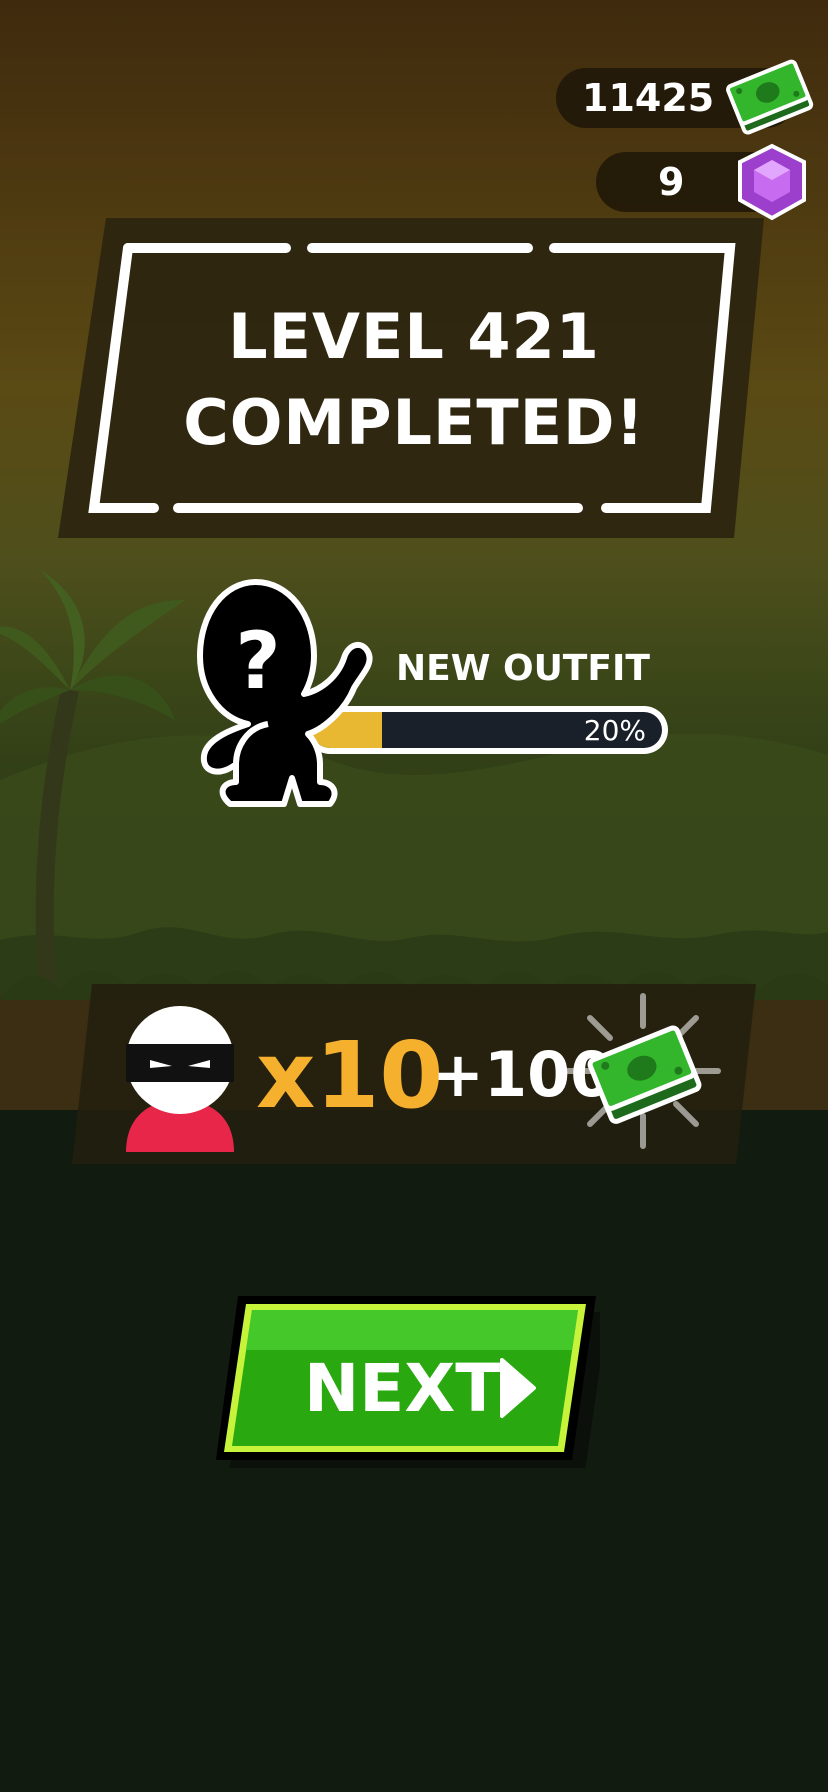 Image resolution: width=828 pixels, height=1792 pixels. I want to click on outfit-label: NEW OUTFIT, so click(523, 668).